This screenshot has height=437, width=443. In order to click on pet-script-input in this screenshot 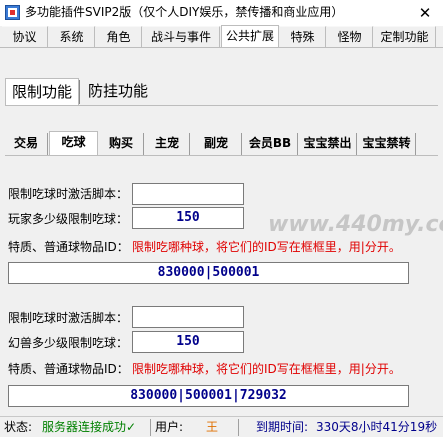, I will do `click(188, 317)`.